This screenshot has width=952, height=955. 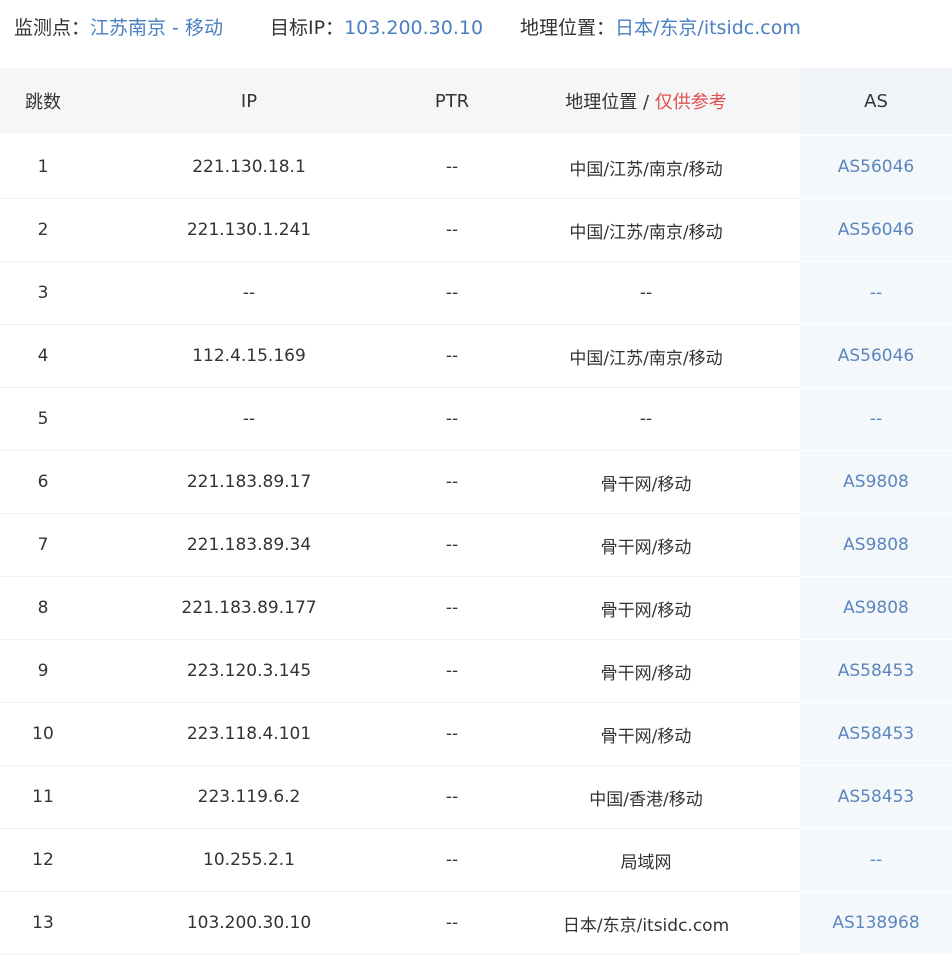 I want to click on table-row: 4 112.4.15.169 -- 中国/江苏/南京/移动 AS56046, so click(x=476, y=356).